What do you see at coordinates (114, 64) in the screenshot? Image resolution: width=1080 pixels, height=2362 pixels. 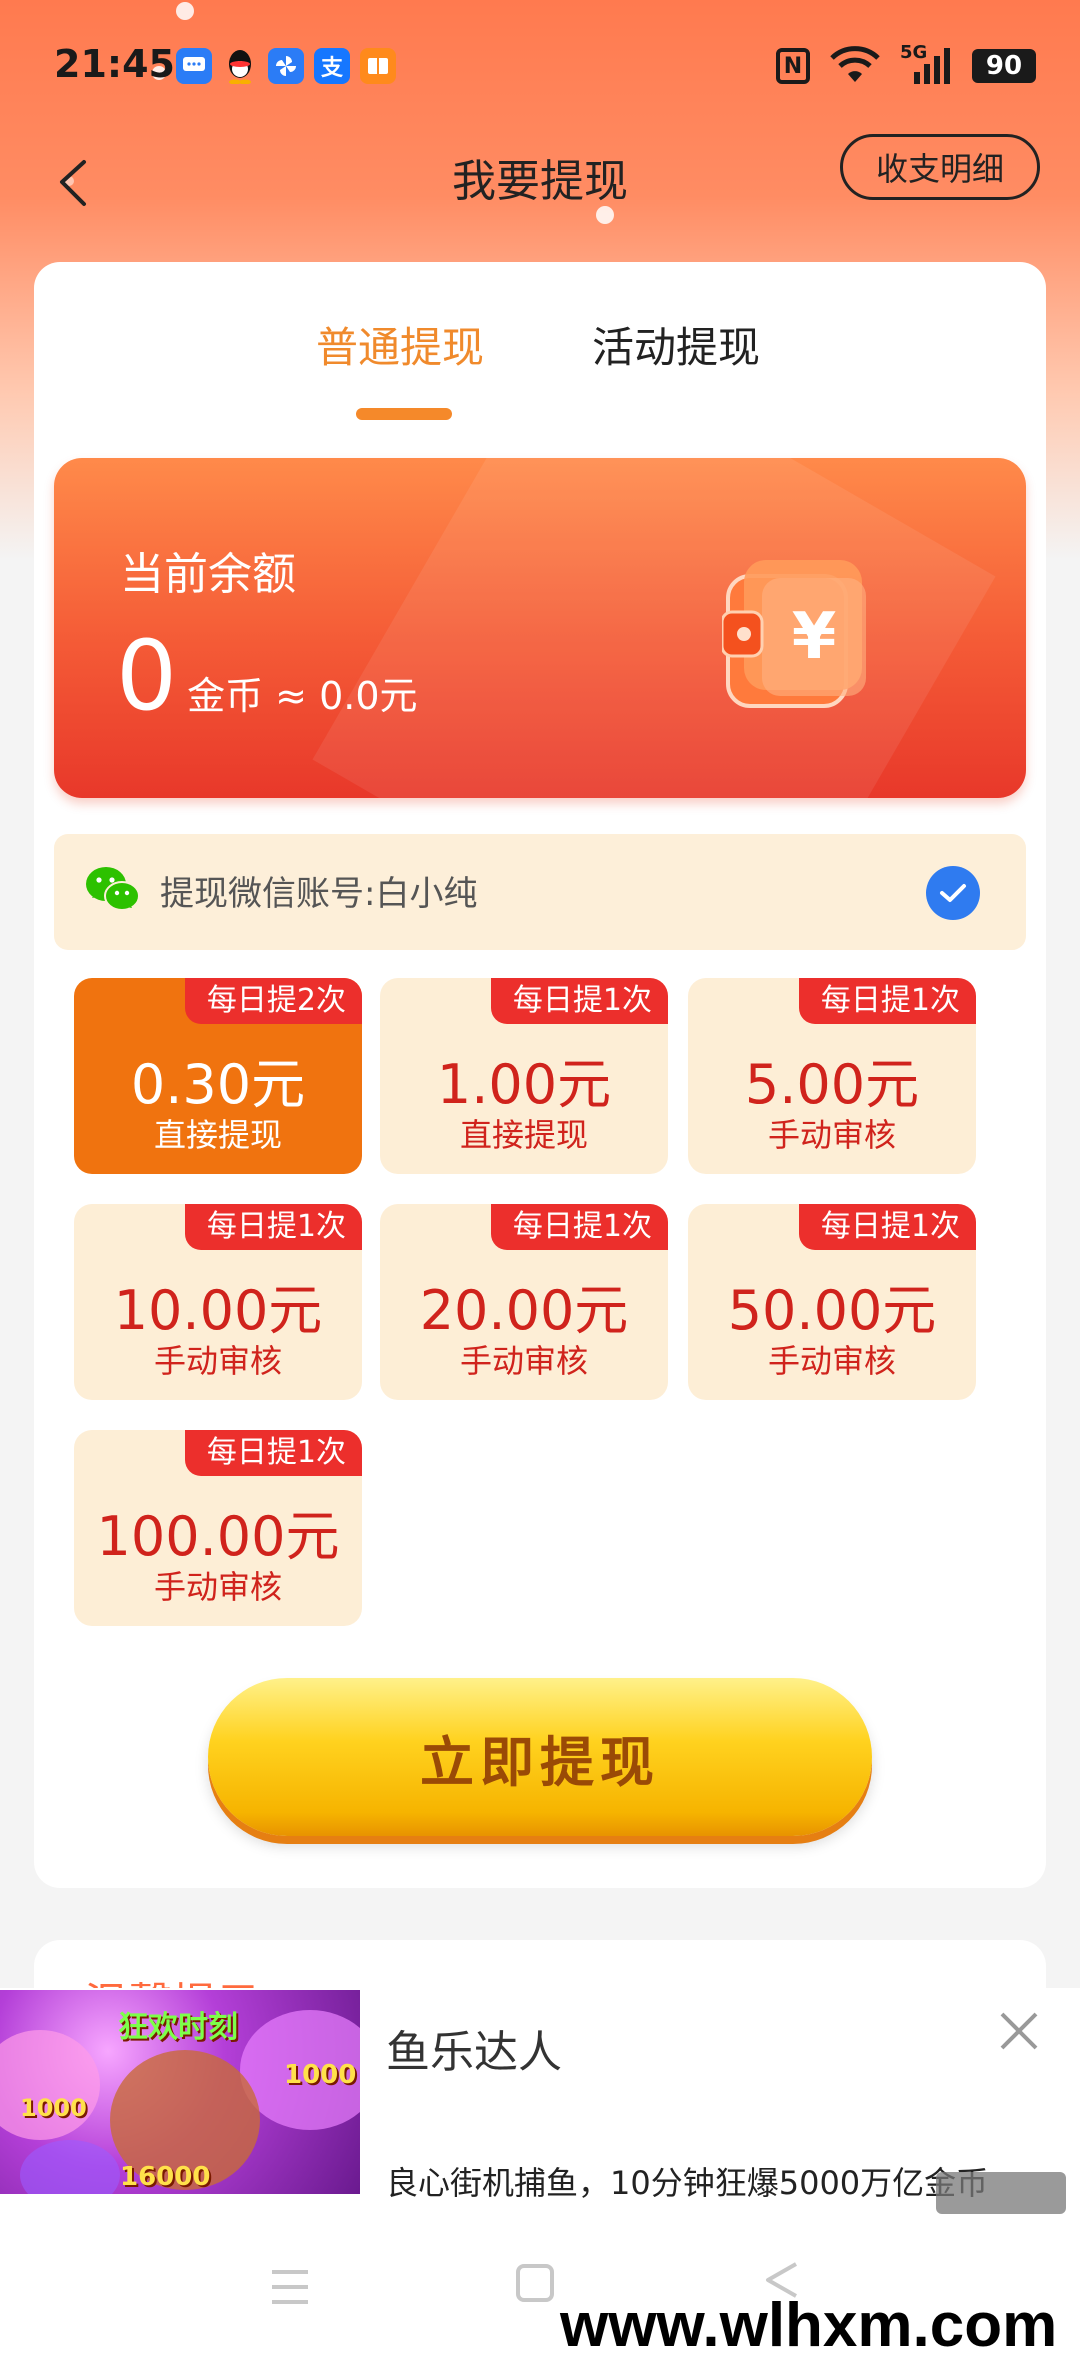 I see `status-time: 21:45` at bounding box center [114, 64].